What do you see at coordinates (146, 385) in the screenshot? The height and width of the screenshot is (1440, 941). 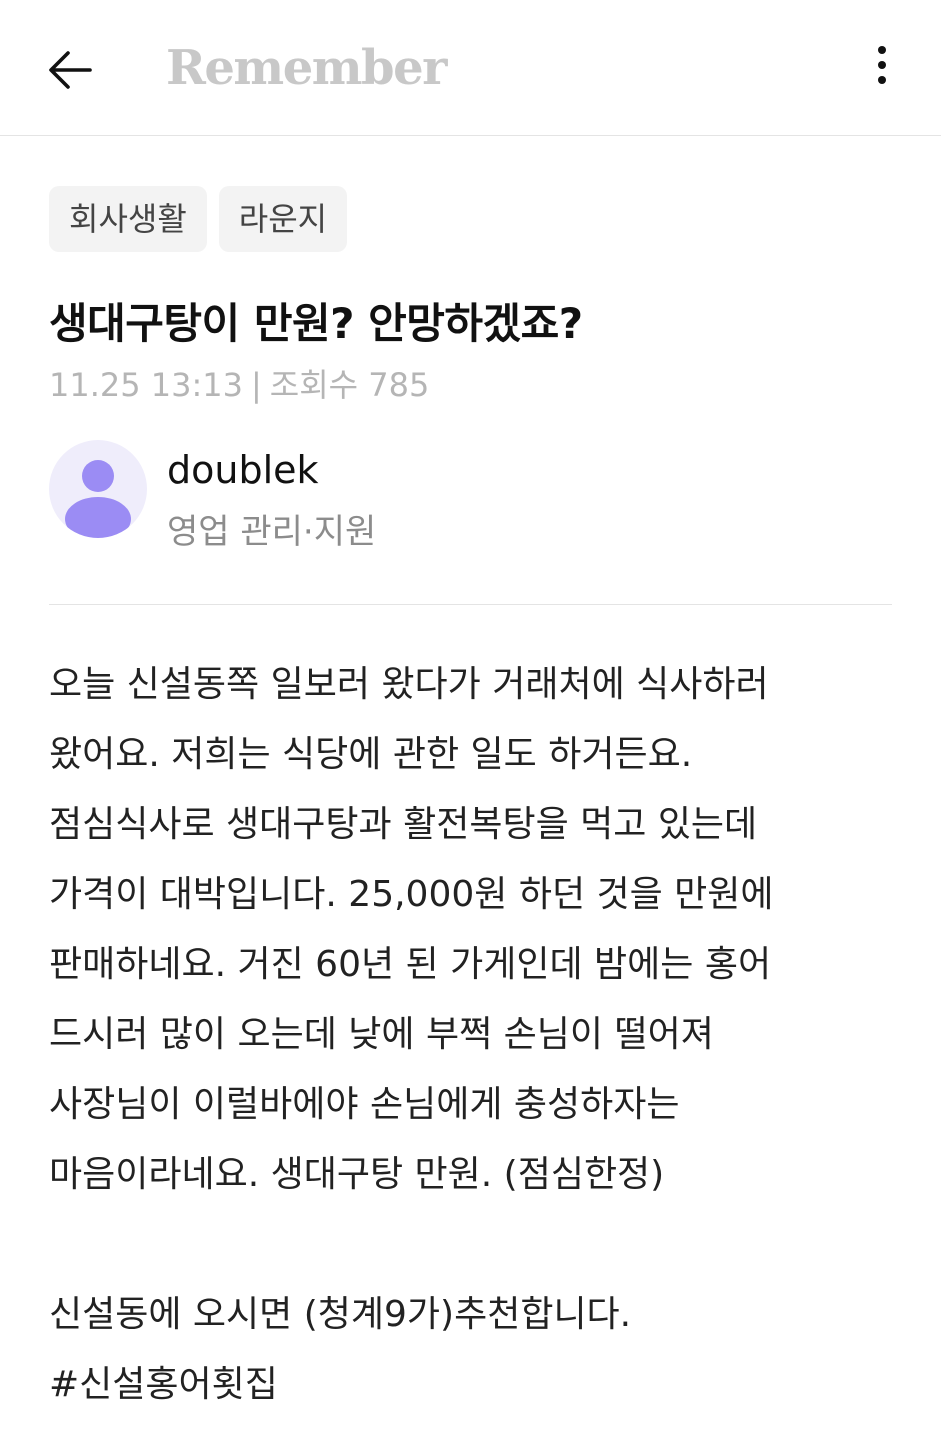 I see `post-date: 11.25 13:13` at bounding box center [146, 385].